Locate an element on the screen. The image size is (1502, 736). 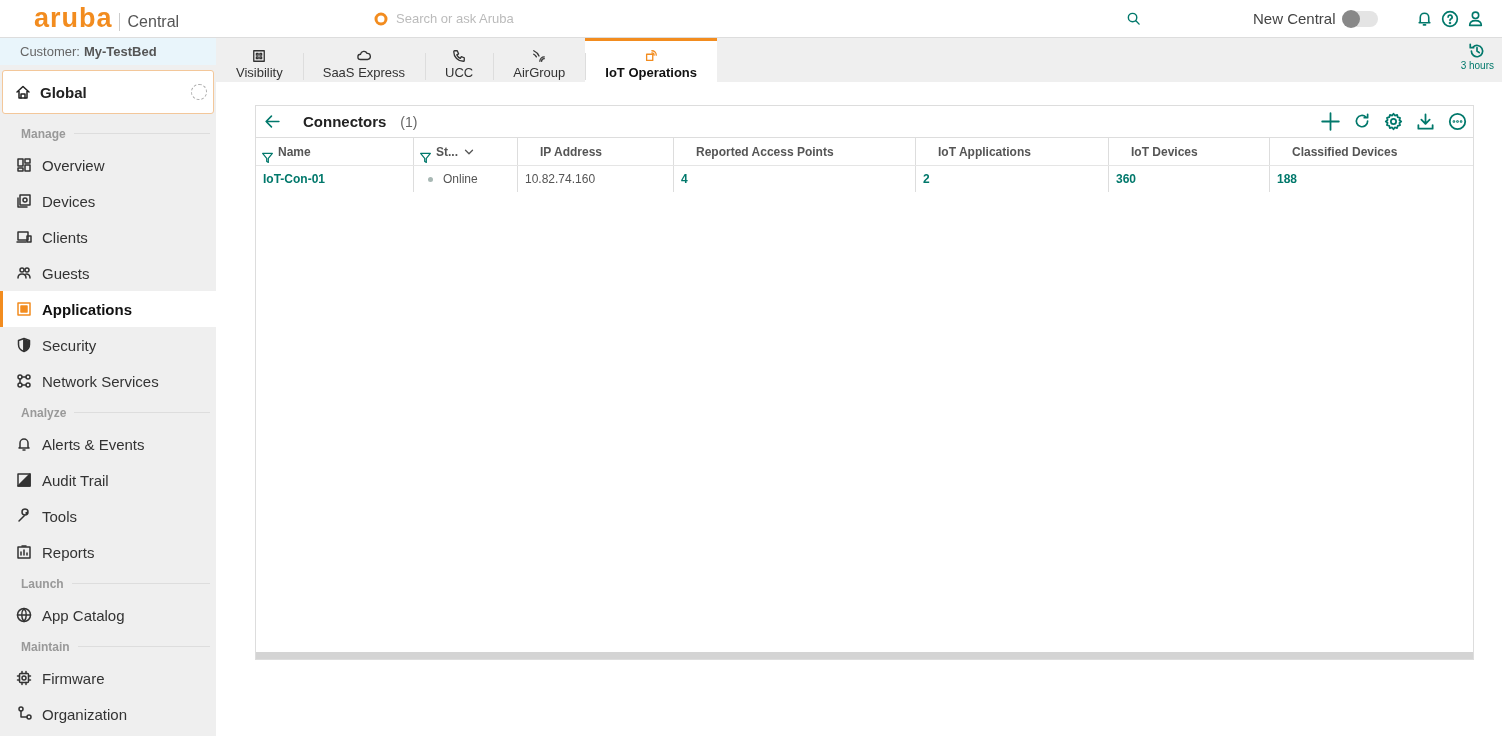
section-heading: Analyze is located at coordinates (44, 412).